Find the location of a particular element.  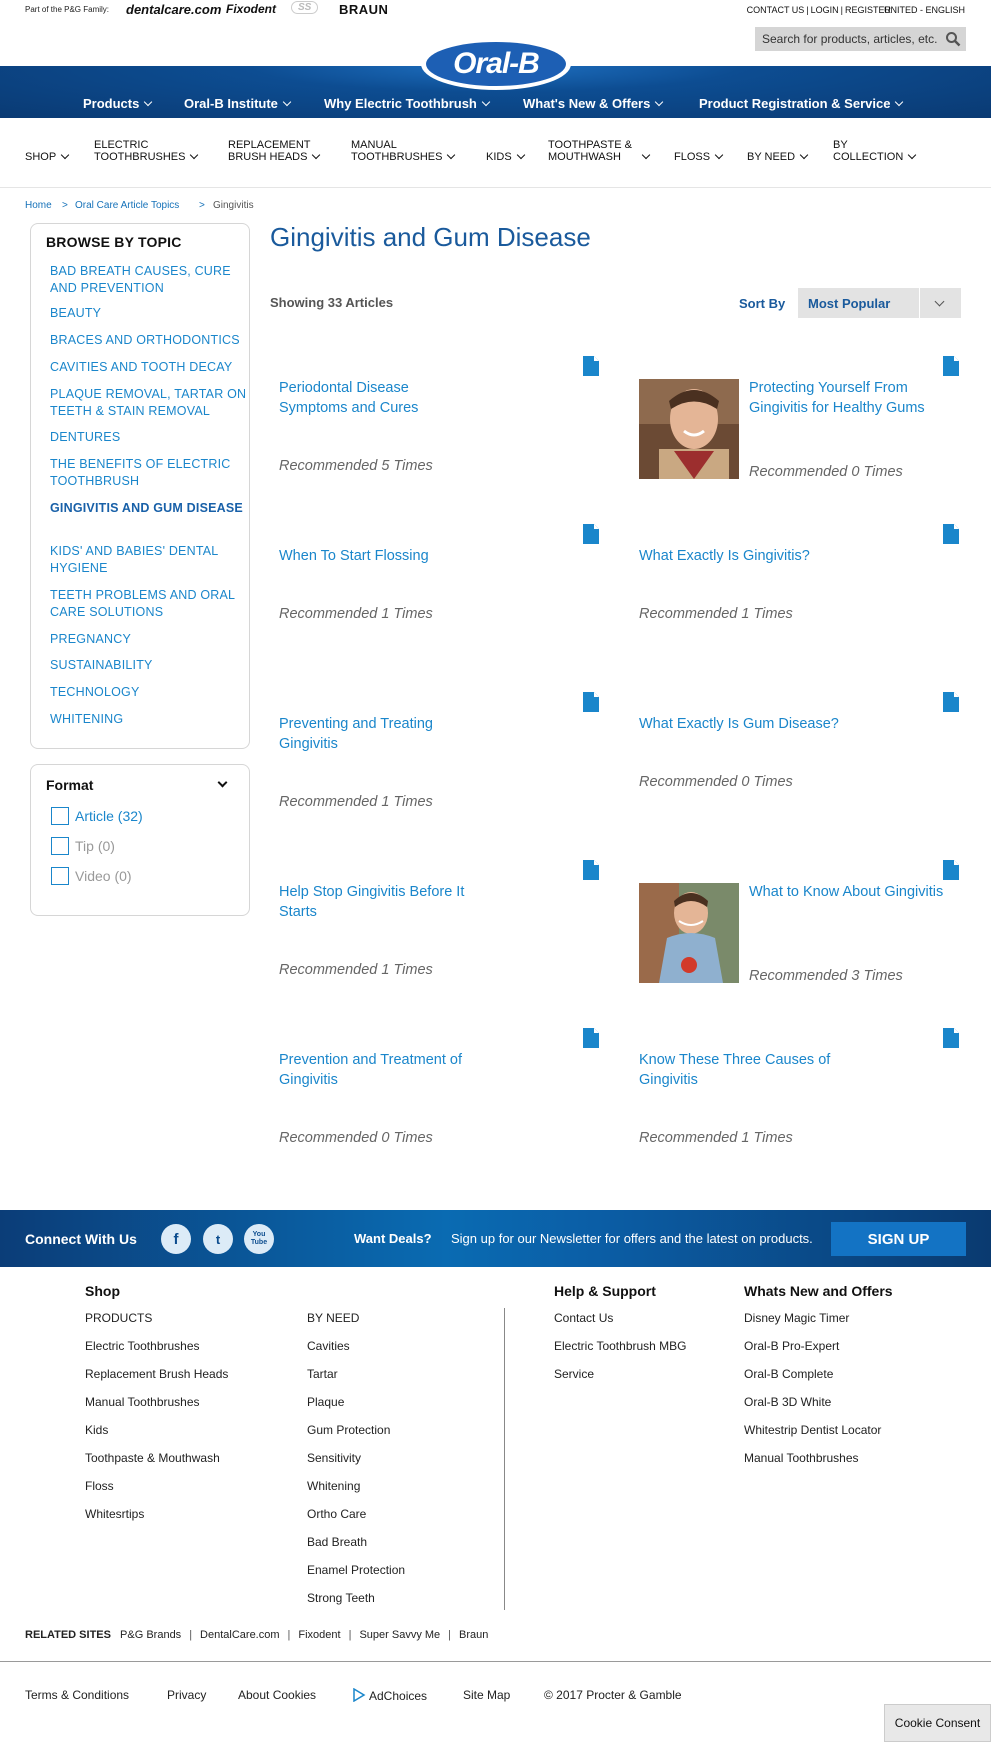

article-title: Periodontal Disease Symptoms and Cures is located at coordinates (359, 398).